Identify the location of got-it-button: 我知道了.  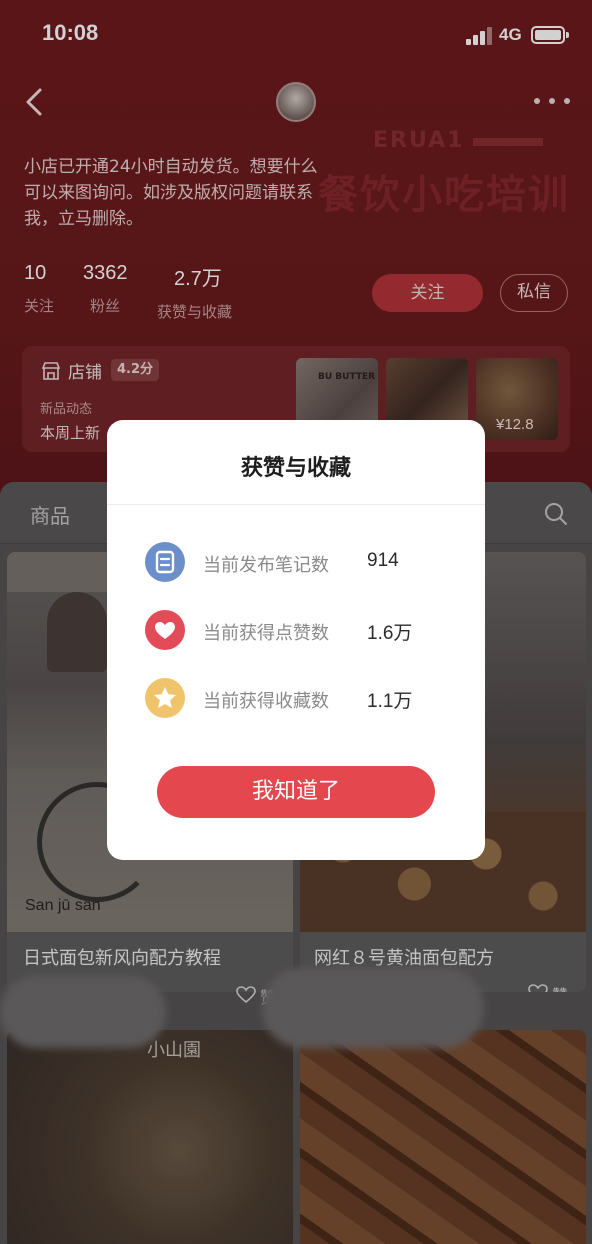
(296, 792).